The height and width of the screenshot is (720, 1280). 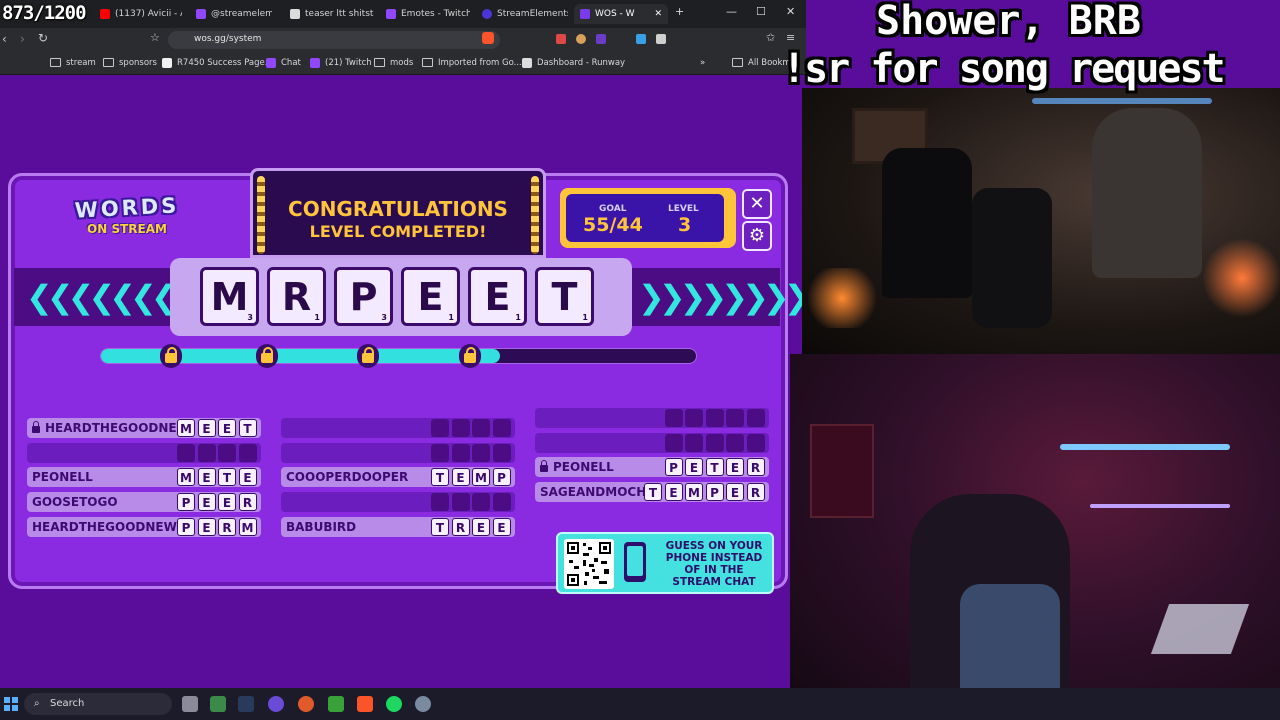 I want to click on answer-row-username: PEONELL, so click(x=62, y=477).